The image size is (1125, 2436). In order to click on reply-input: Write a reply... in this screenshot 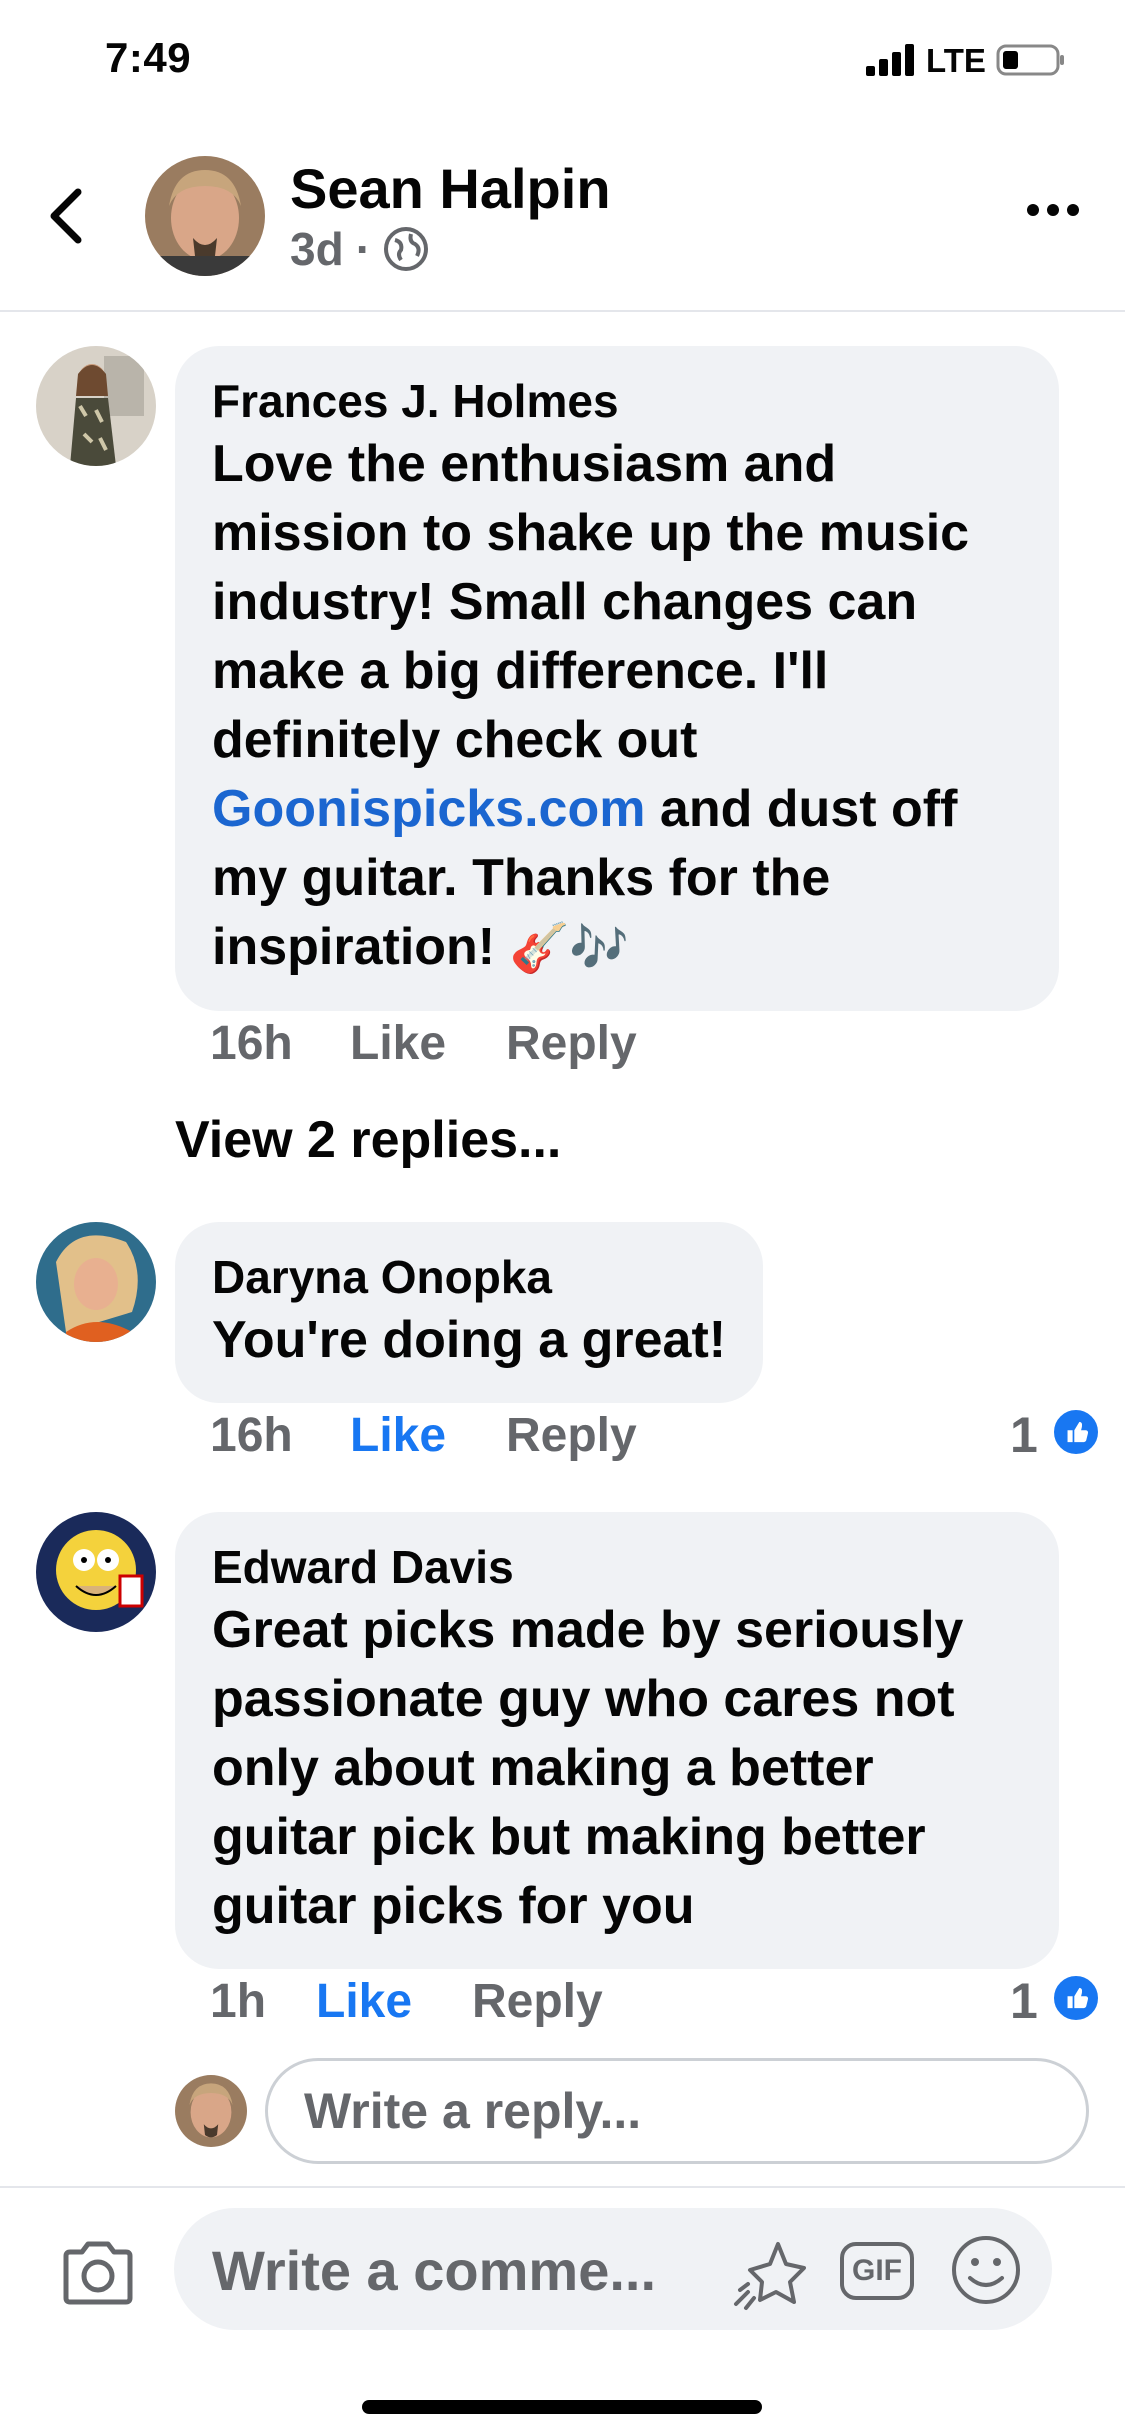, I will do `click(677, 2111)`.